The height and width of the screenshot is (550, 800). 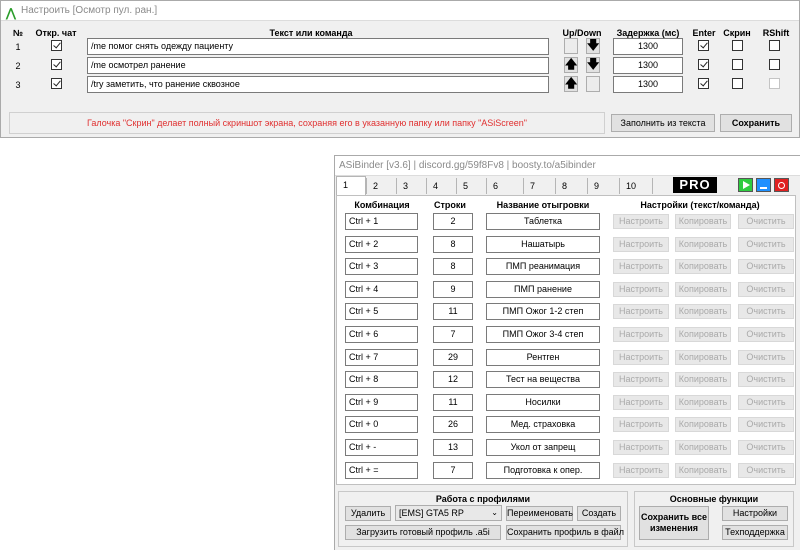 What do you see at coordinates (636, 186) in the screenshot?
I see `tab-10: 10` at bounding box center [636, 186].